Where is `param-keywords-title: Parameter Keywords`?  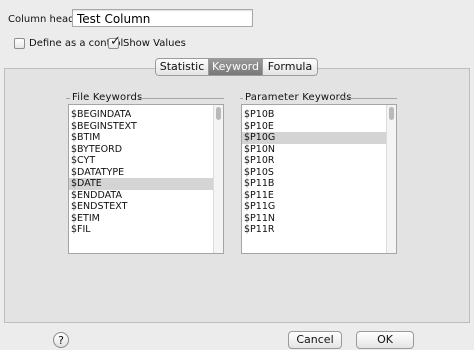 param-keywords-title: Parameter Keywords is located at coordinates (298, 97).